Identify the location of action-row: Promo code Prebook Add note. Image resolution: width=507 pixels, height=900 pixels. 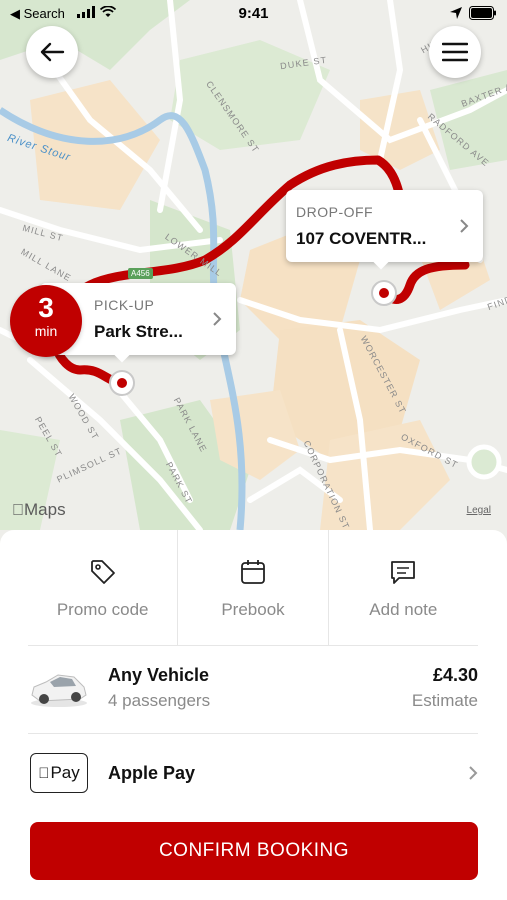
(253, 588).